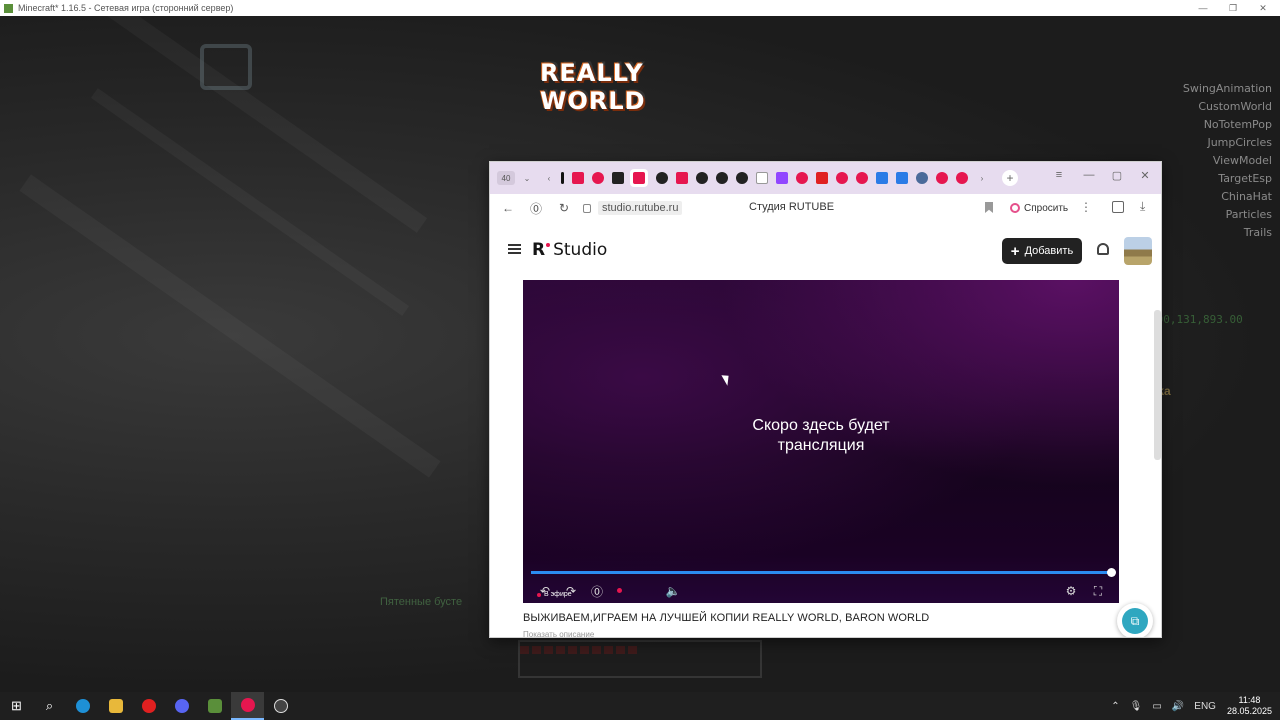 The image size is (1280, 720). Describe the element at coordinates (619, 590) in the screenshot. I see `live-indicator-dot` at that location.